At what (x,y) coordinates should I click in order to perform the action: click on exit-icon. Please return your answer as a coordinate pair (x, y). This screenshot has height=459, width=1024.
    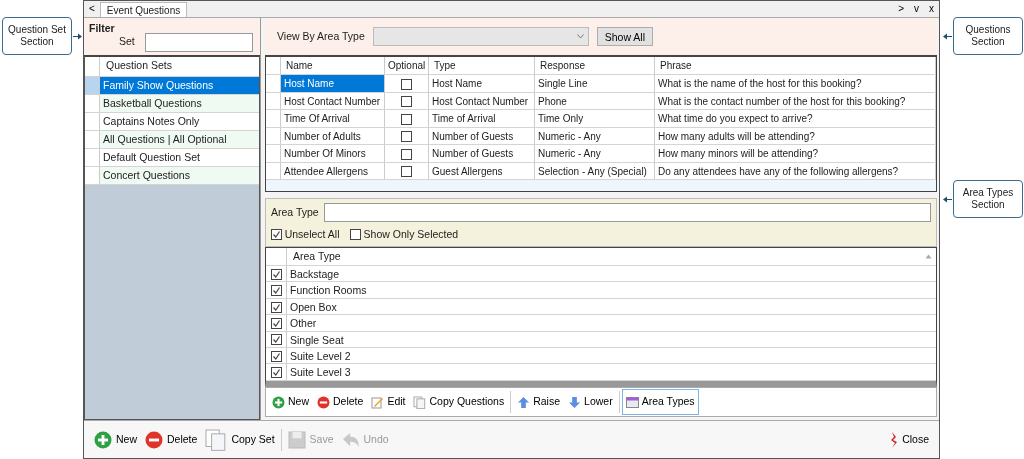
    Looking at the image, I should click on (894, 439).